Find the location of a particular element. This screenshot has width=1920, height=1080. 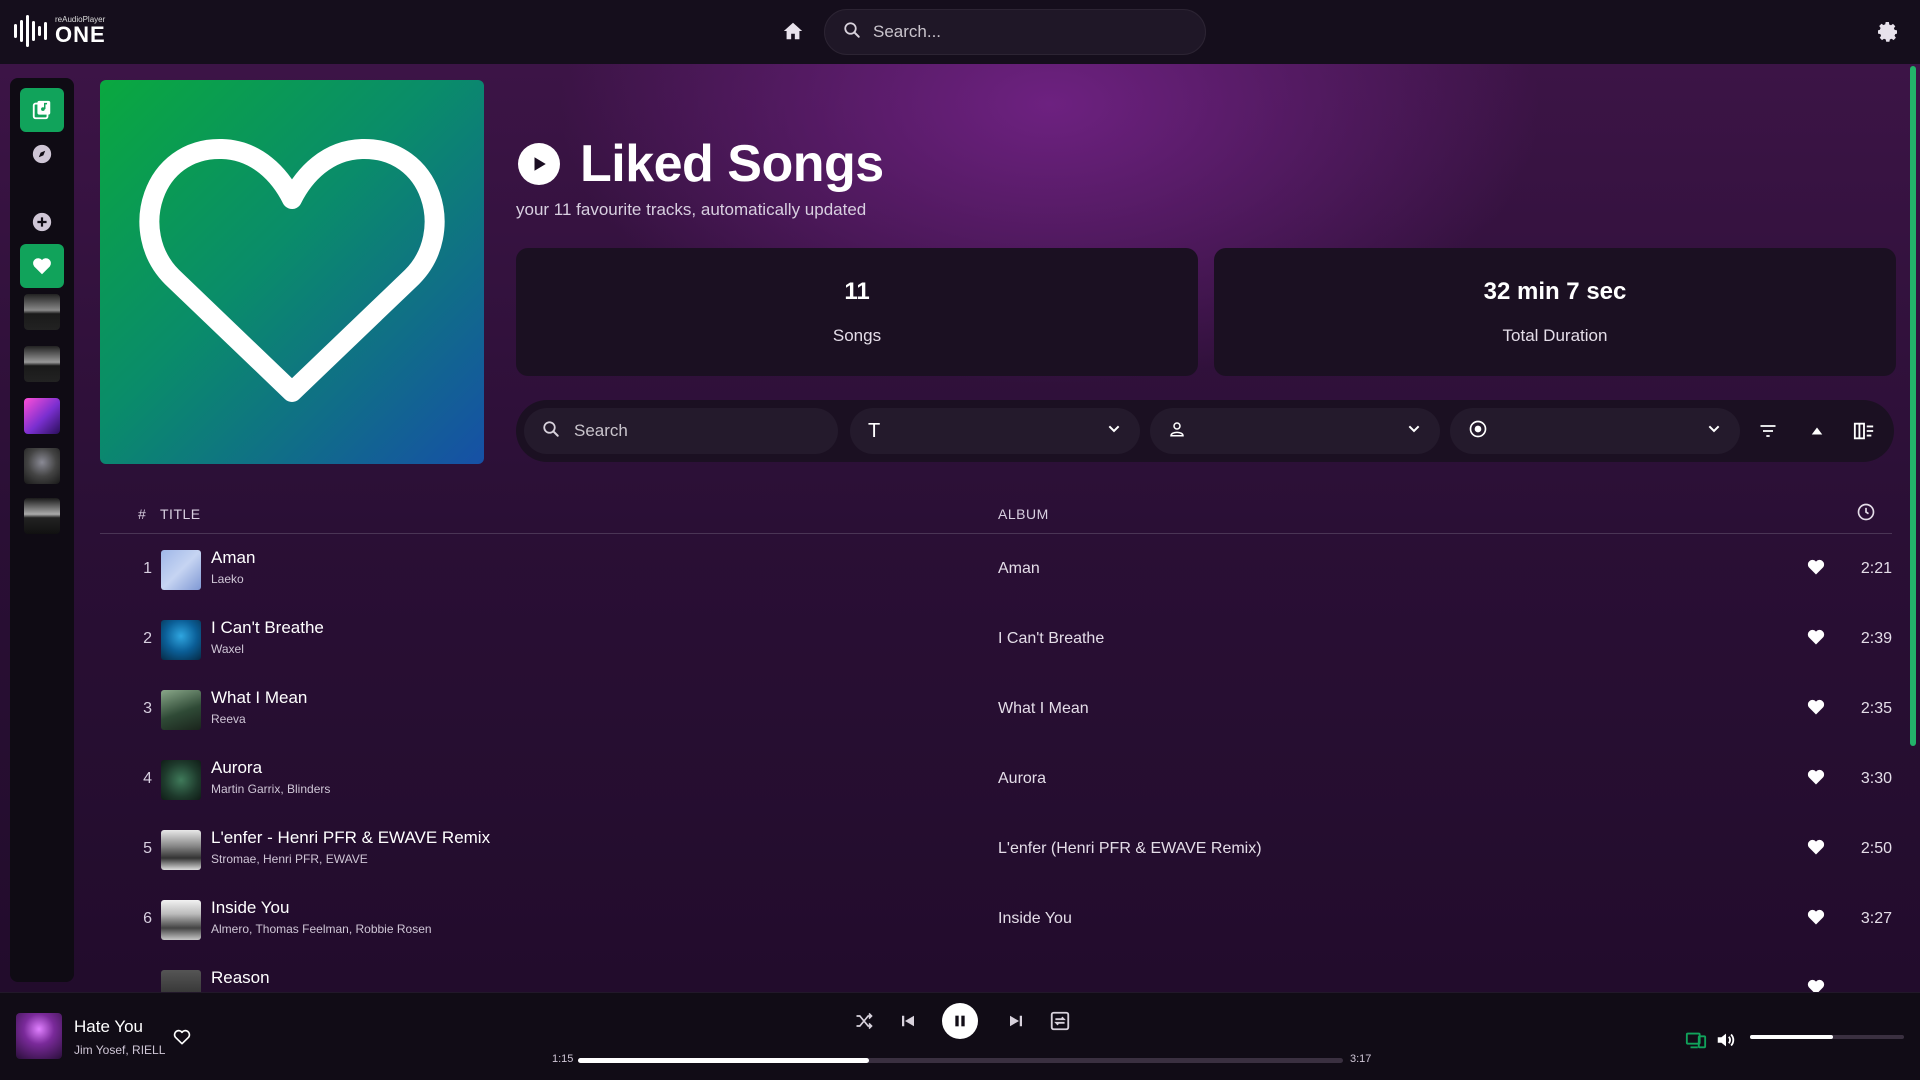

play-icon is located at coordinates (539, 164).